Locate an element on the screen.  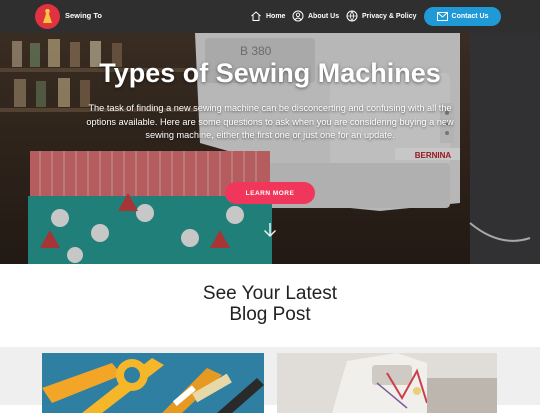
nav-label-about: About Us is located at coordinates (324, 16).